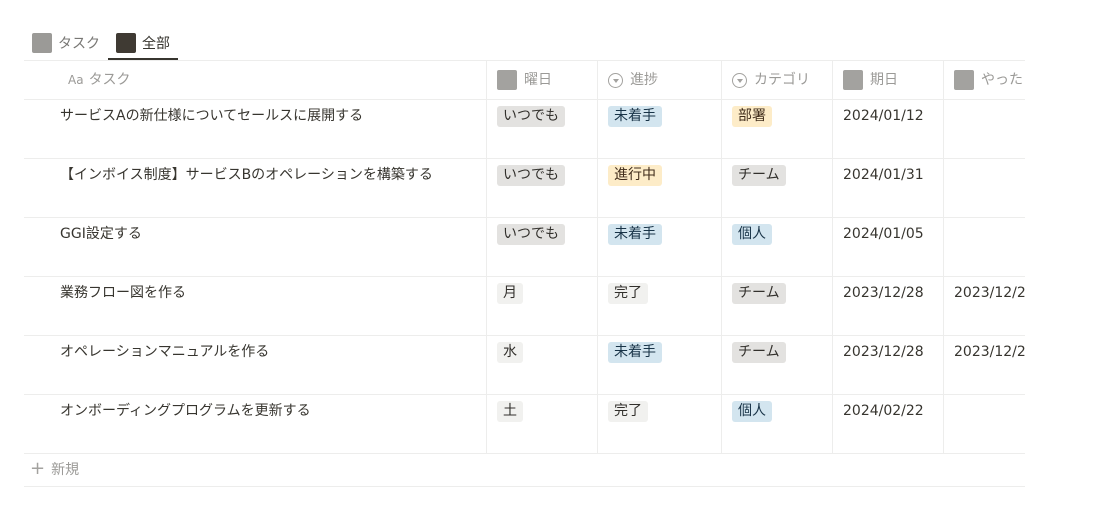 Image resolution: width=1120 pixels, height=522 pixels. I want to click on task-name: 【インボイス制度】サービスBのオペレーションを構築する, so click(246, 175).